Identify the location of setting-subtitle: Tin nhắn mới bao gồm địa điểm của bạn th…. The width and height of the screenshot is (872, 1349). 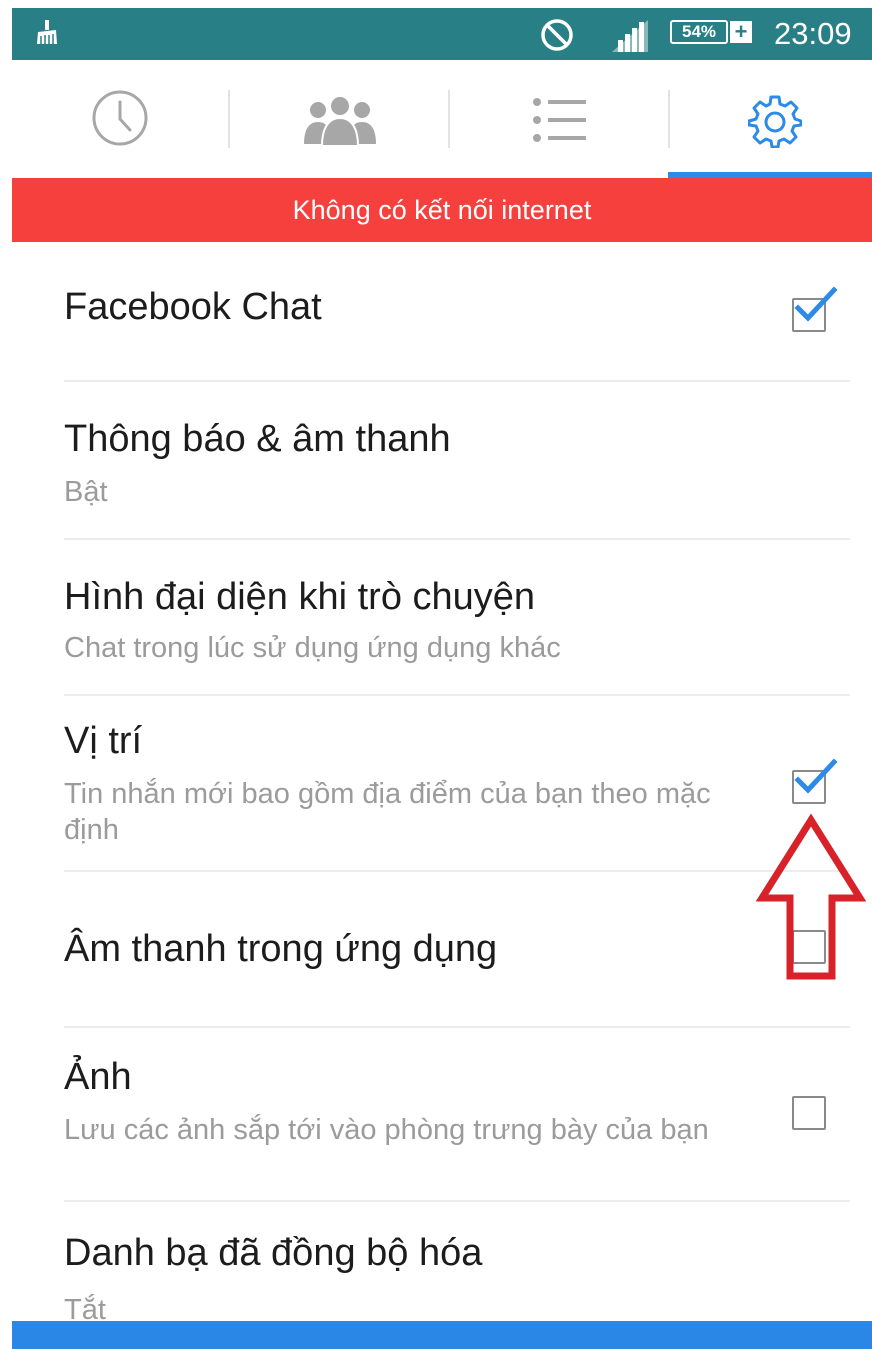
(387, 812).